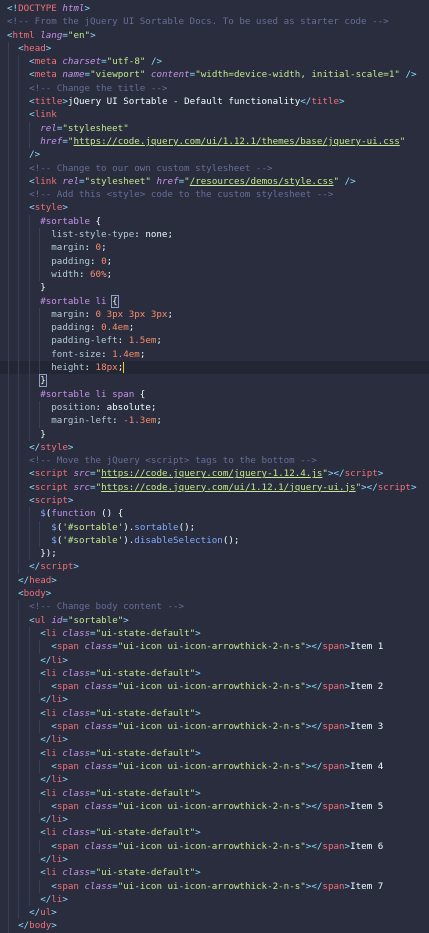  Describe the element at coordinates (214, 35) in the screenshot. I see `code-line: <html lang="en">` at that location.